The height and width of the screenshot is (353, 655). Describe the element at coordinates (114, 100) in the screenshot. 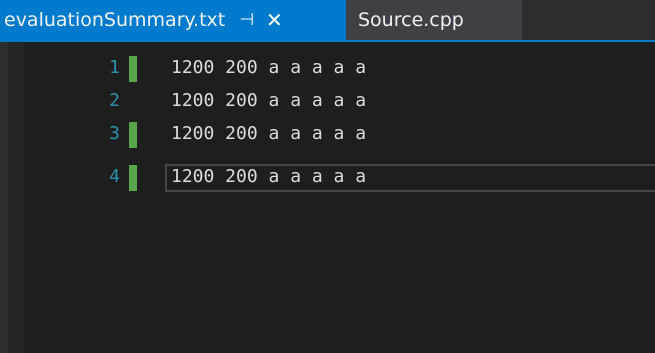

I see `line-number: 2` at that location.